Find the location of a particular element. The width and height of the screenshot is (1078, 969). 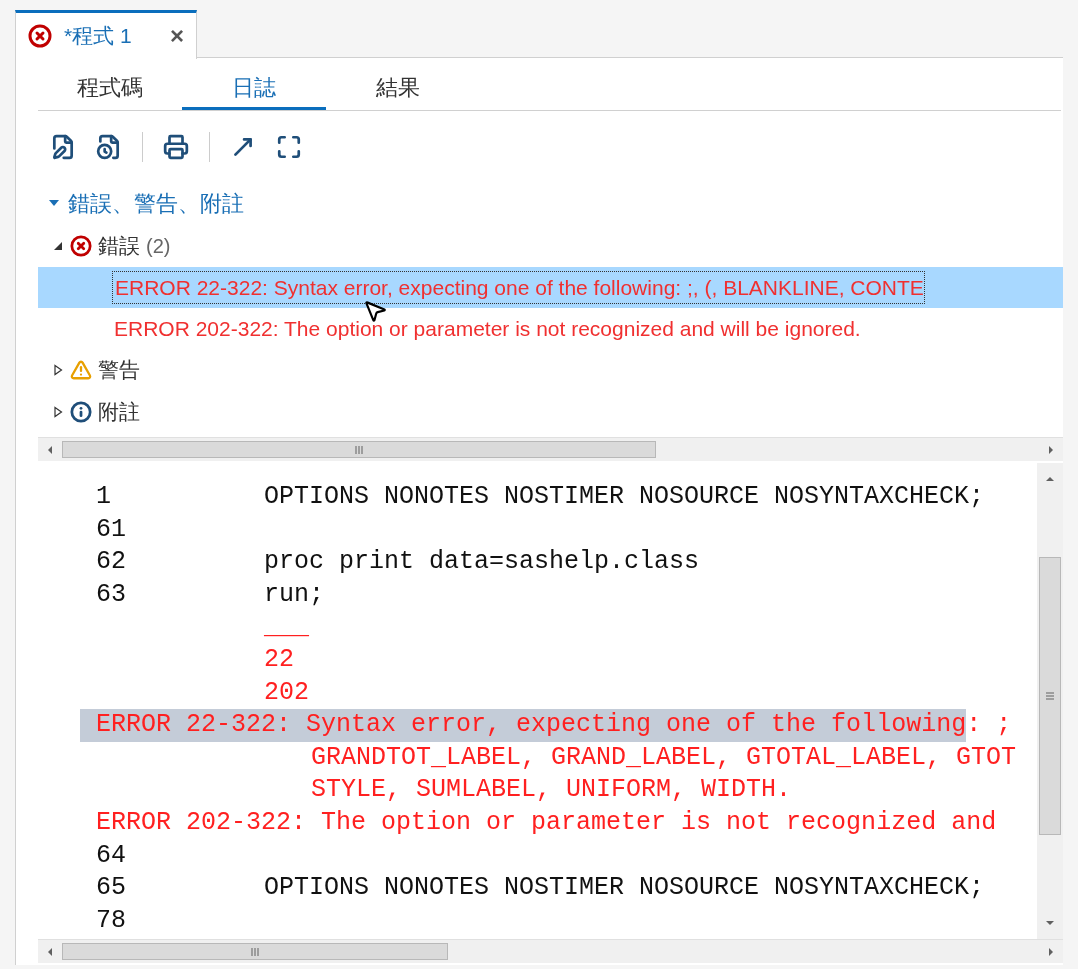

line-number: 65 is located at coordinates (111, 888).